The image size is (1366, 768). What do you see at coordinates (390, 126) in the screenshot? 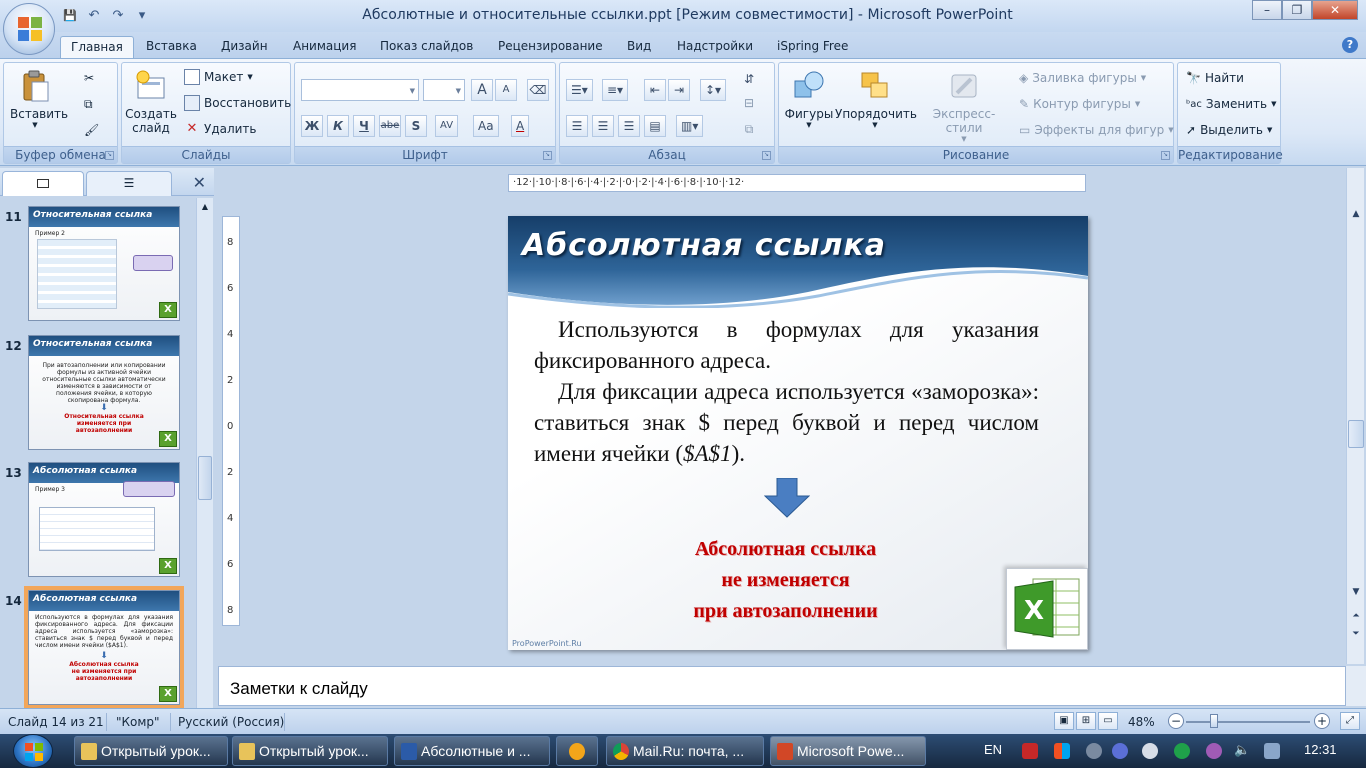
I see `strikethrough-button: abe` at bounding box center [390, 126].